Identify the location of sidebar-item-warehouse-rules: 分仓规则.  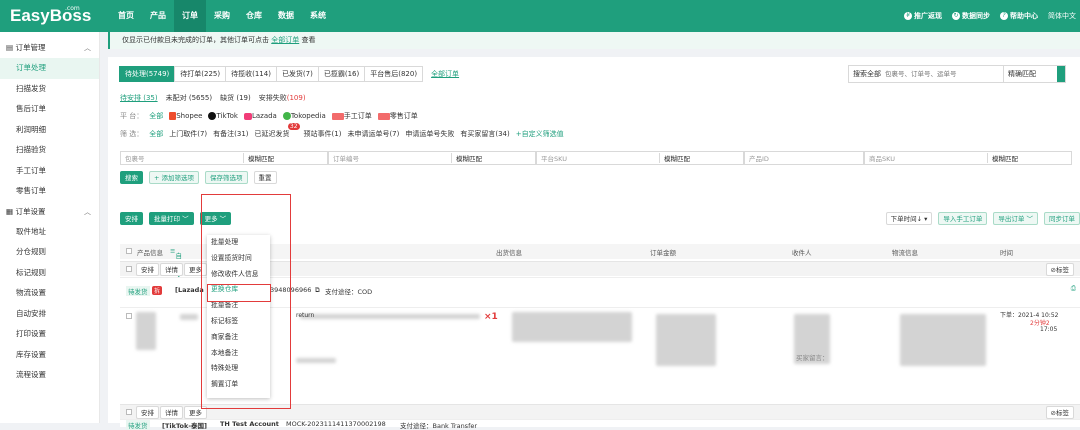
(49, 252).